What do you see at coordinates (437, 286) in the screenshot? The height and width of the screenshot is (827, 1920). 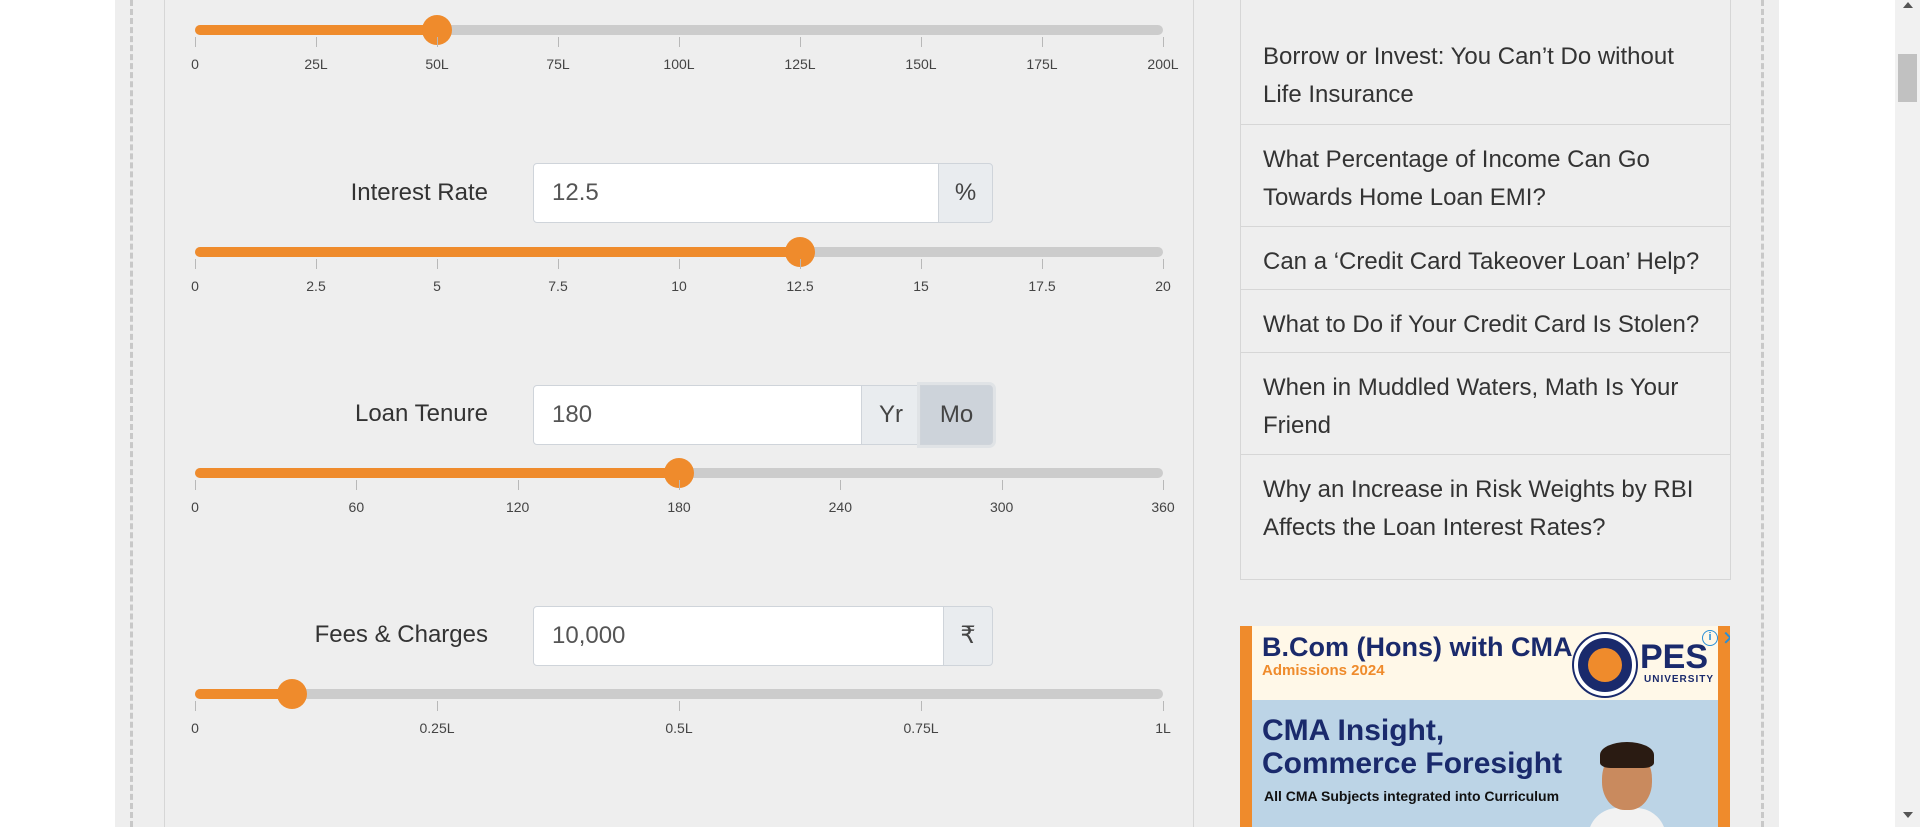 I see `slider-tick-label: 5` at bounding box center [437, 286].